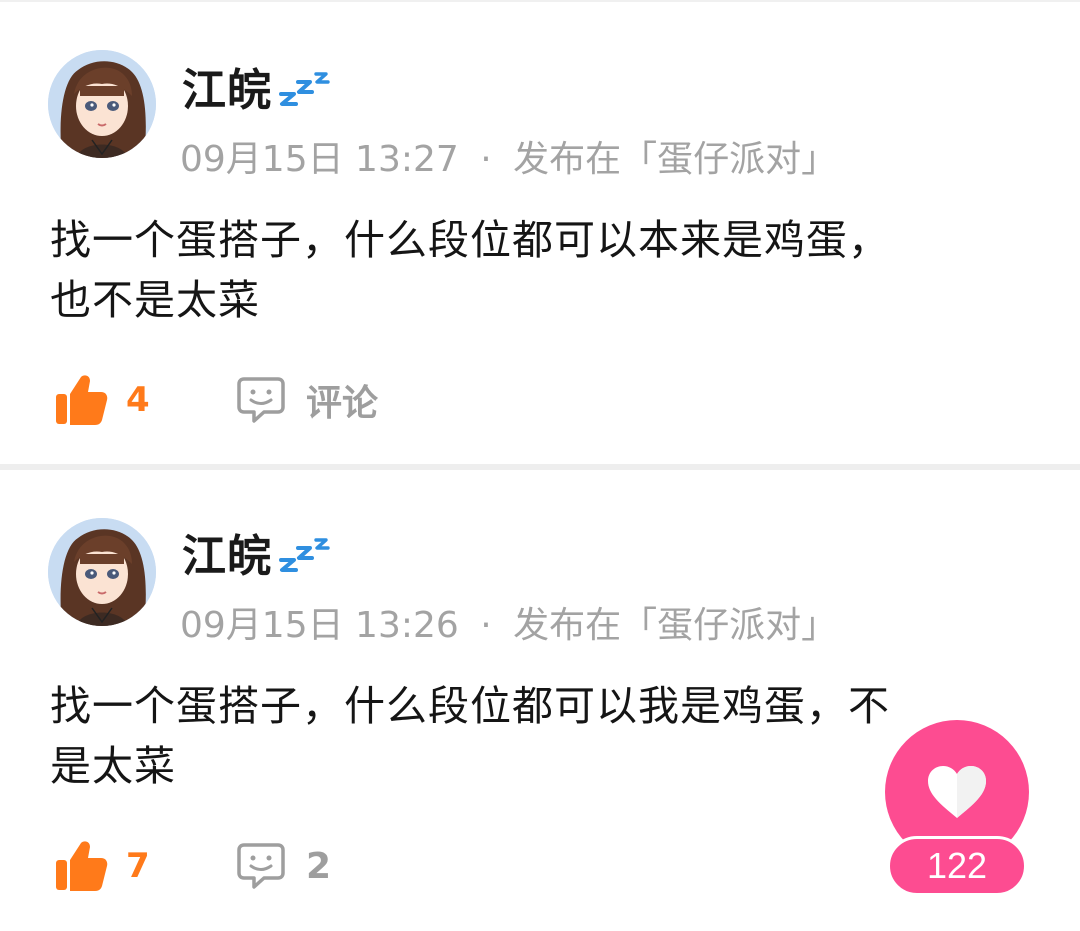 The height and width of the screenshot is (931, 1080). I want to click on like-button: 7, so click(102, 866).